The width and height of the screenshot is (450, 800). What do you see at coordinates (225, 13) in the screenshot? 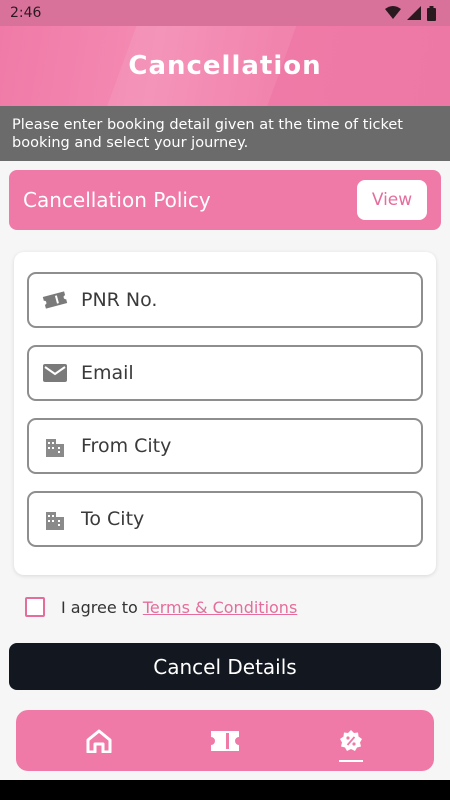
I see `status-bar: 2:46` at bounding box center [225, 13].